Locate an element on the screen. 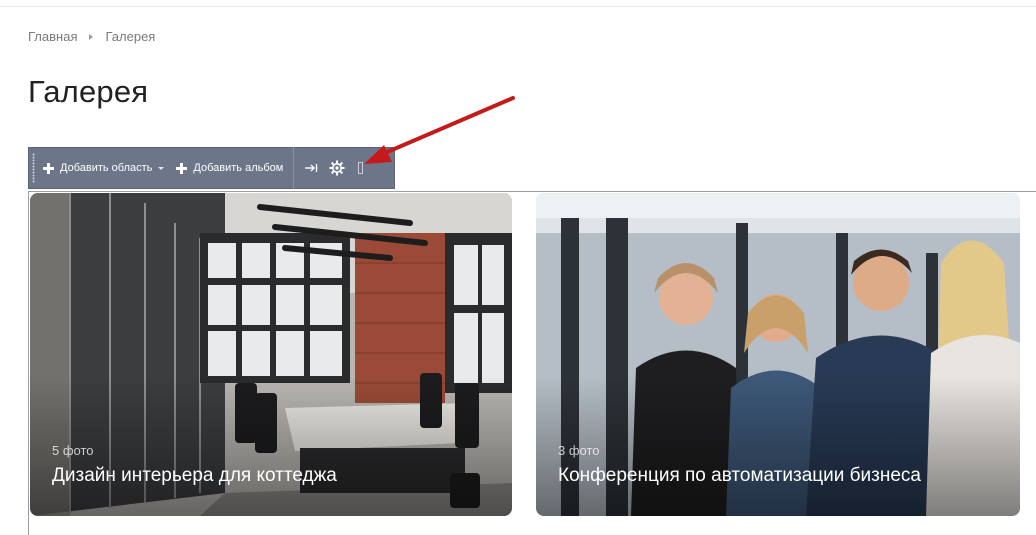 This screenshot has width=1036, height=535. add-area-label: Добавить область is located at coordinates (106, 168).